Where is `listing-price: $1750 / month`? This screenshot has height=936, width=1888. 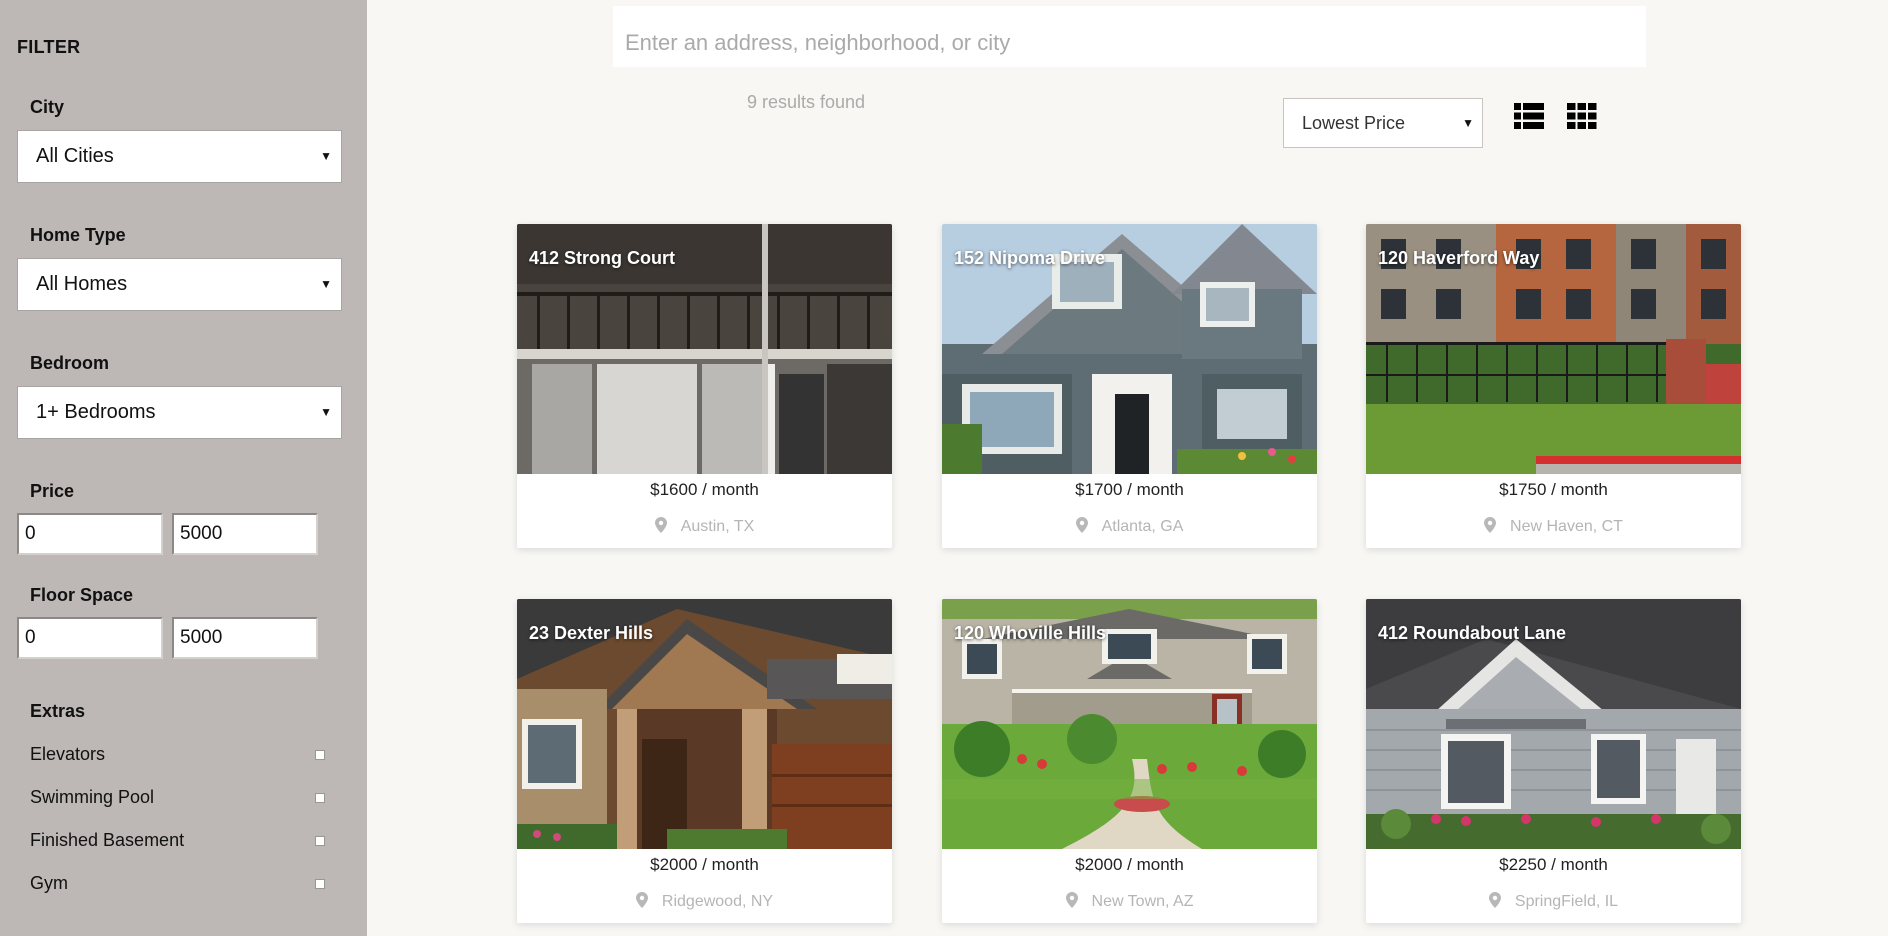
listing-price: $1750 / month is located at coordinates (1553, 489).